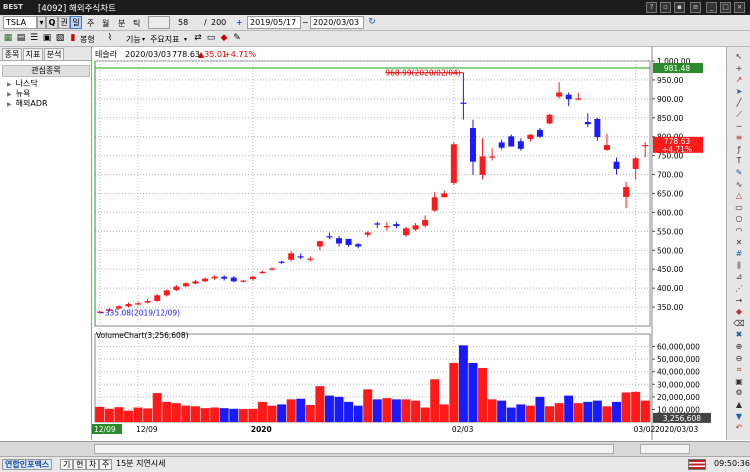 This screenshot has width=750, height=472. Describe the element at coordinates (739, 102) in the screenshot. I see `line-icon: ╱` at that location.